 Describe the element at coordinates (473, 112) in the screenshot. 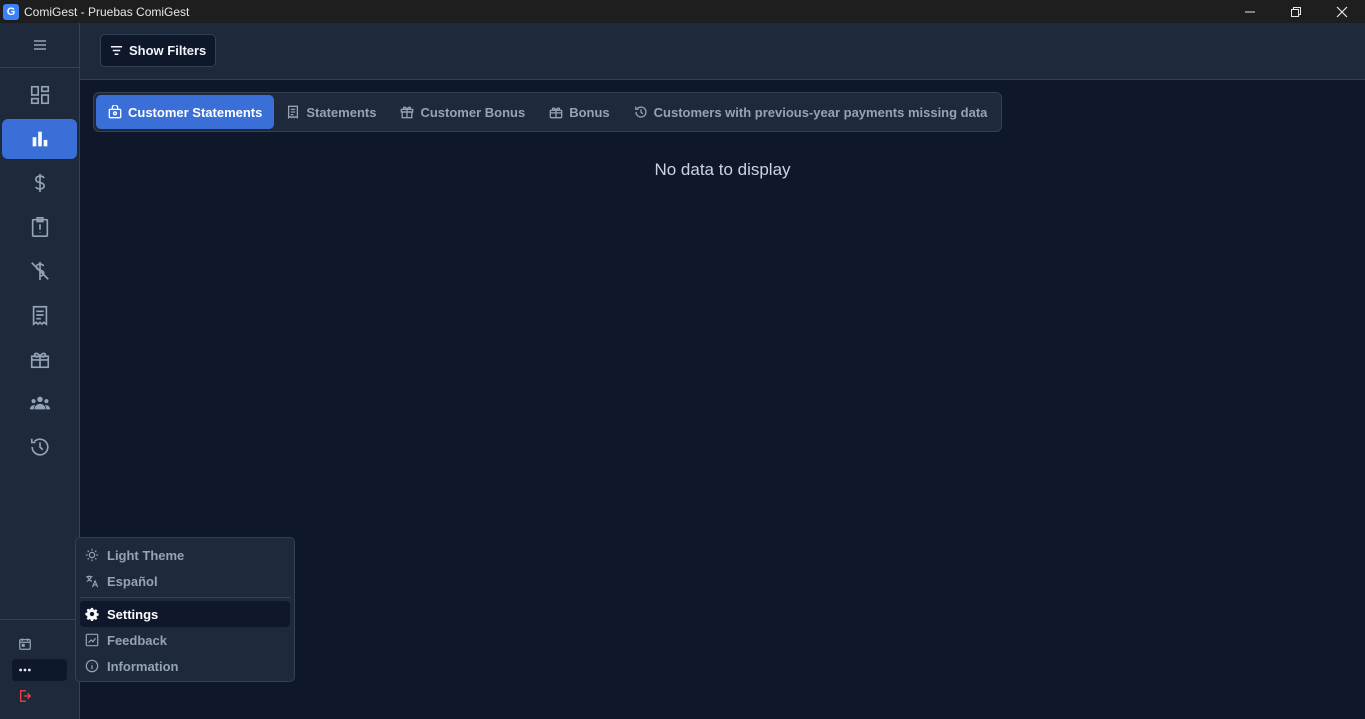

I see `tab-label: Customer Bonus` at that location.